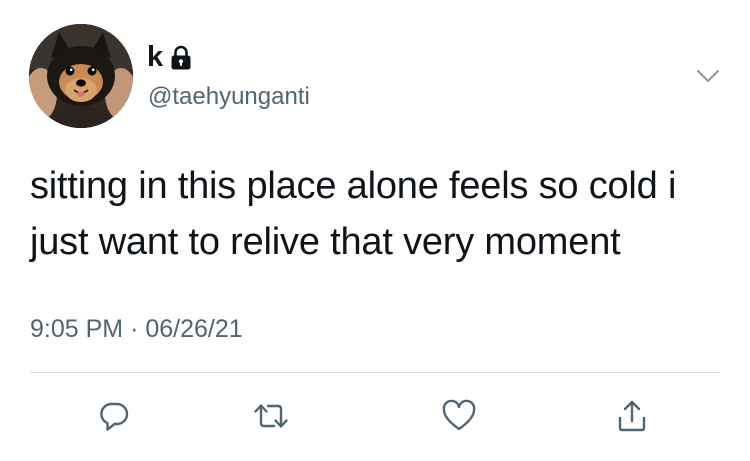  I want to click on share-icon, so click(632, 416).